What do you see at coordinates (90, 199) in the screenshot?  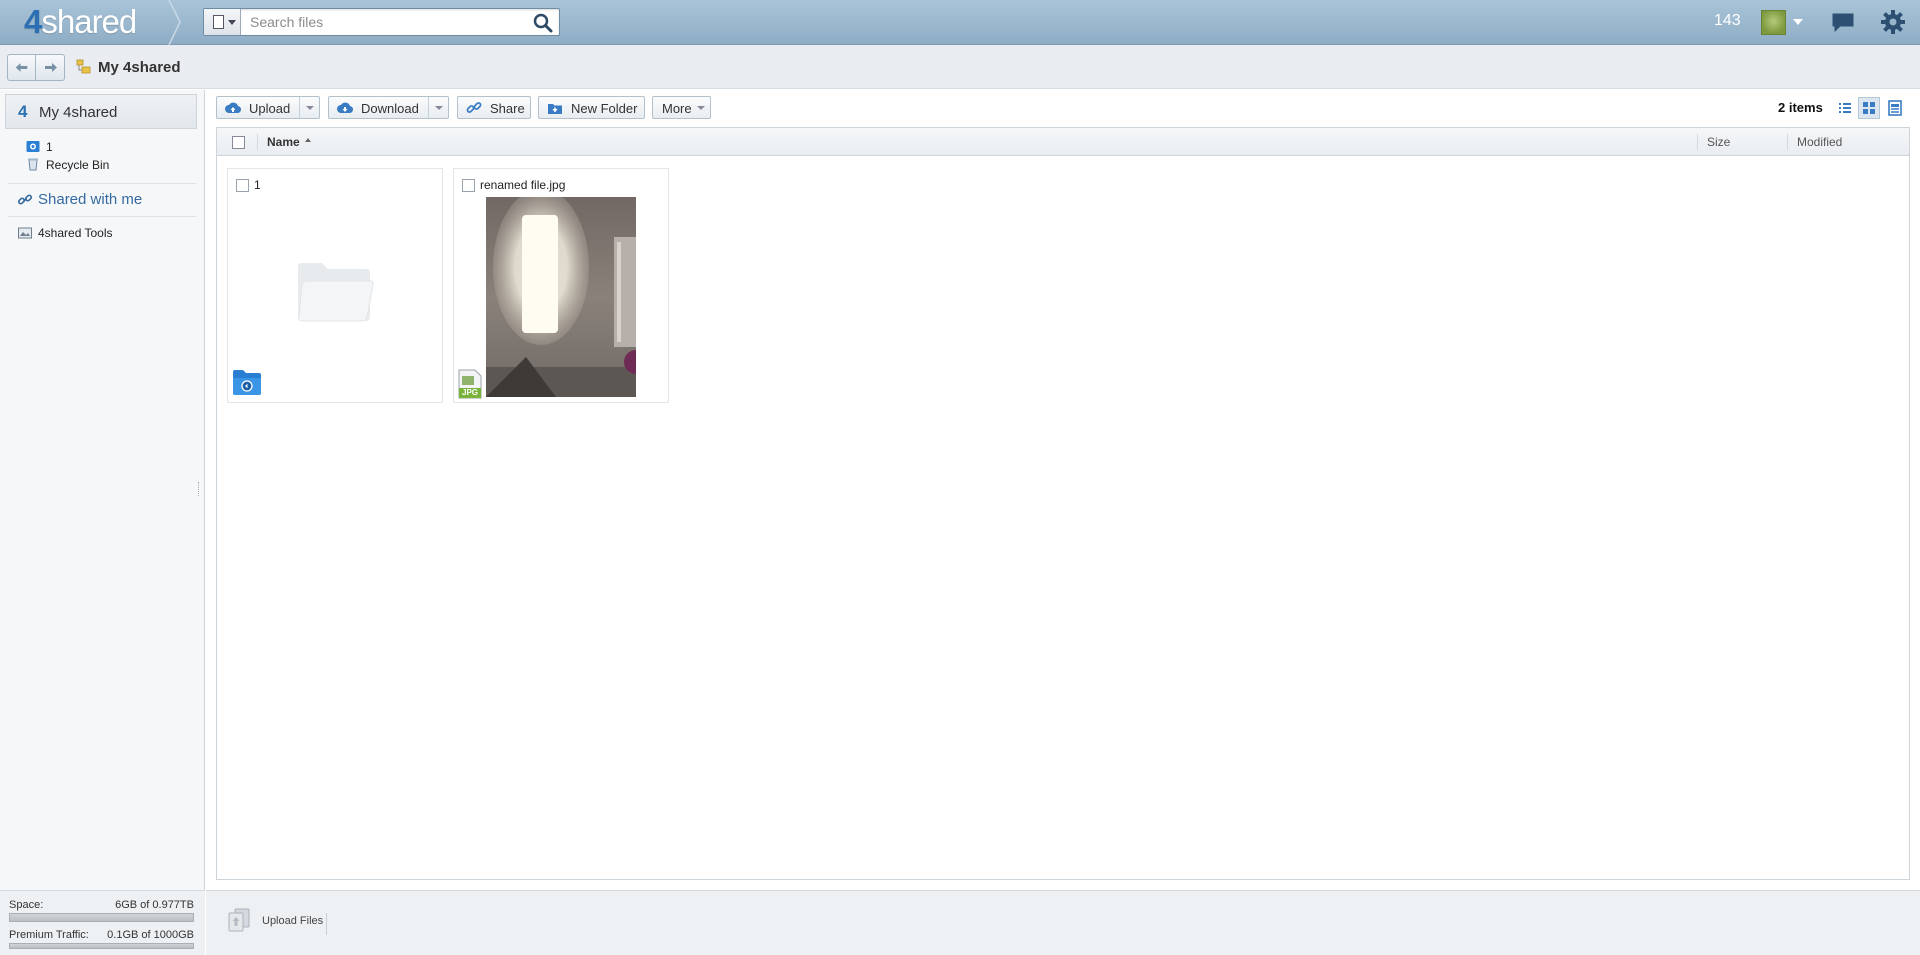 I see `sidebar-item-shared-with-me: Shared with me` at bounding box center [90, 199].